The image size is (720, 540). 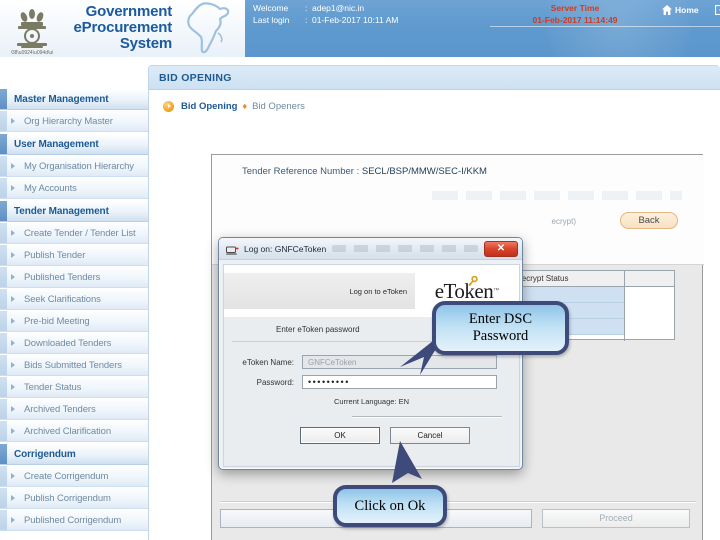 I want to click on sidebar-item-my-accounts: My Accounts, so click(x=85, y=188).